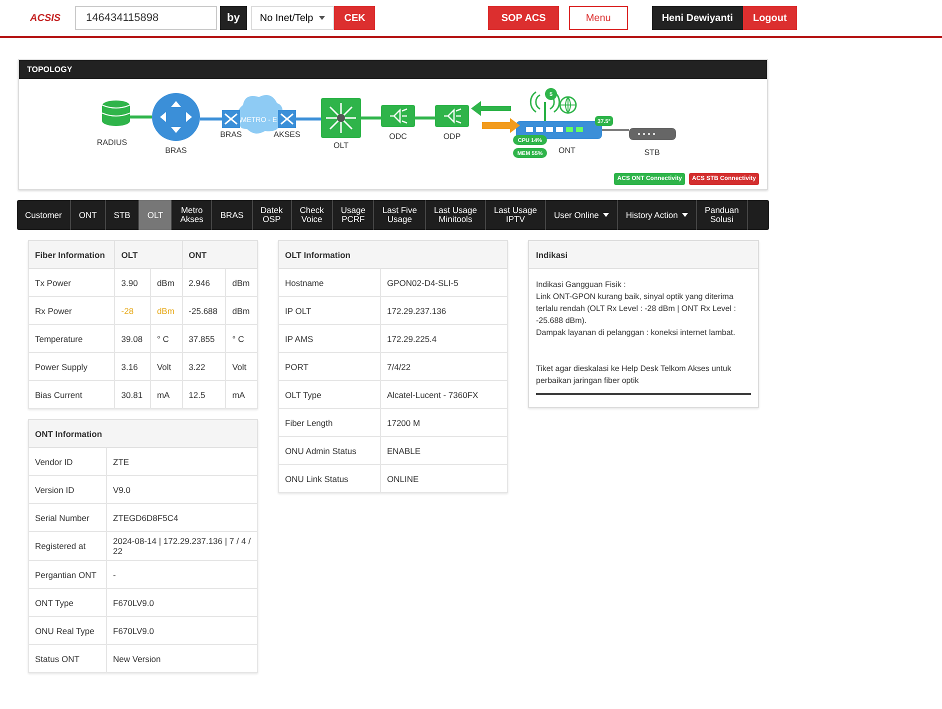 Image resolution: width=942 pixels, height=709 pixels. I want to click on card-title: Indikasi, so click(643, 255).